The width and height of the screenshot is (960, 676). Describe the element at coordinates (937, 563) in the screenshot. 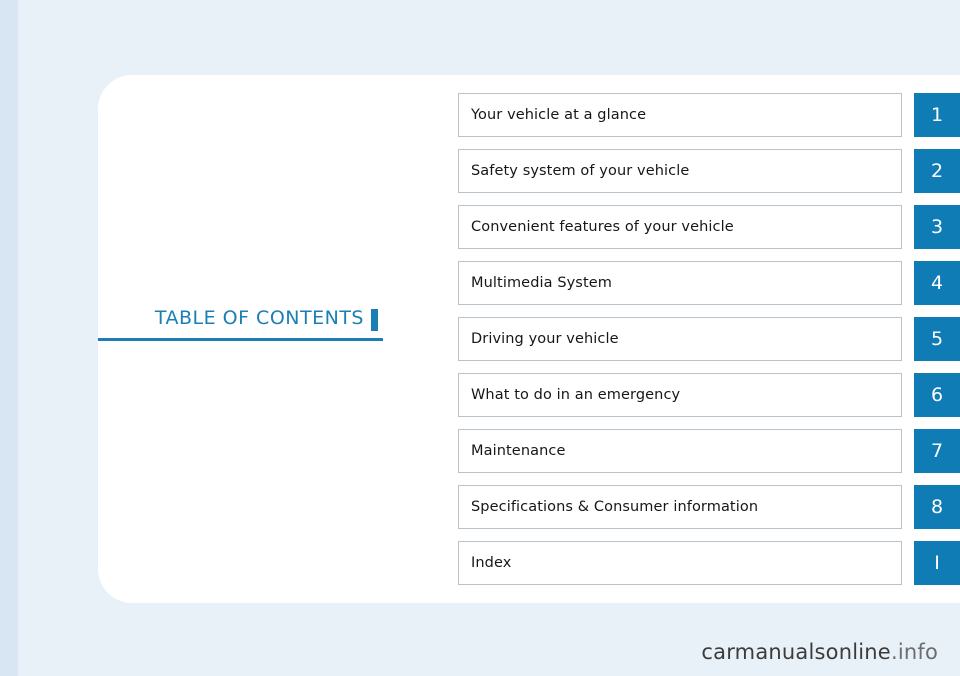

I see `toc-chapter-number: I` at that location.